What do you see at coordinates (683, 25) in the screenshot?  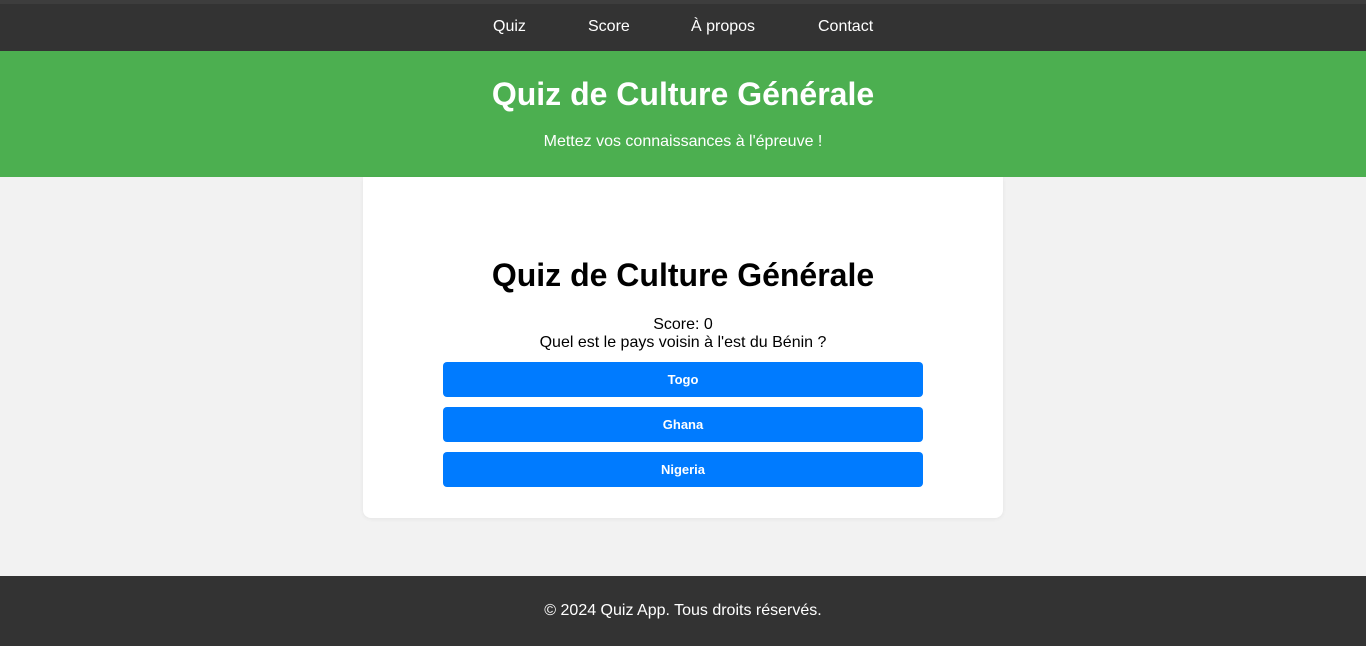 I see `top-navigation: Quiz Score À propos Contact` at bounding box center [683, 25].